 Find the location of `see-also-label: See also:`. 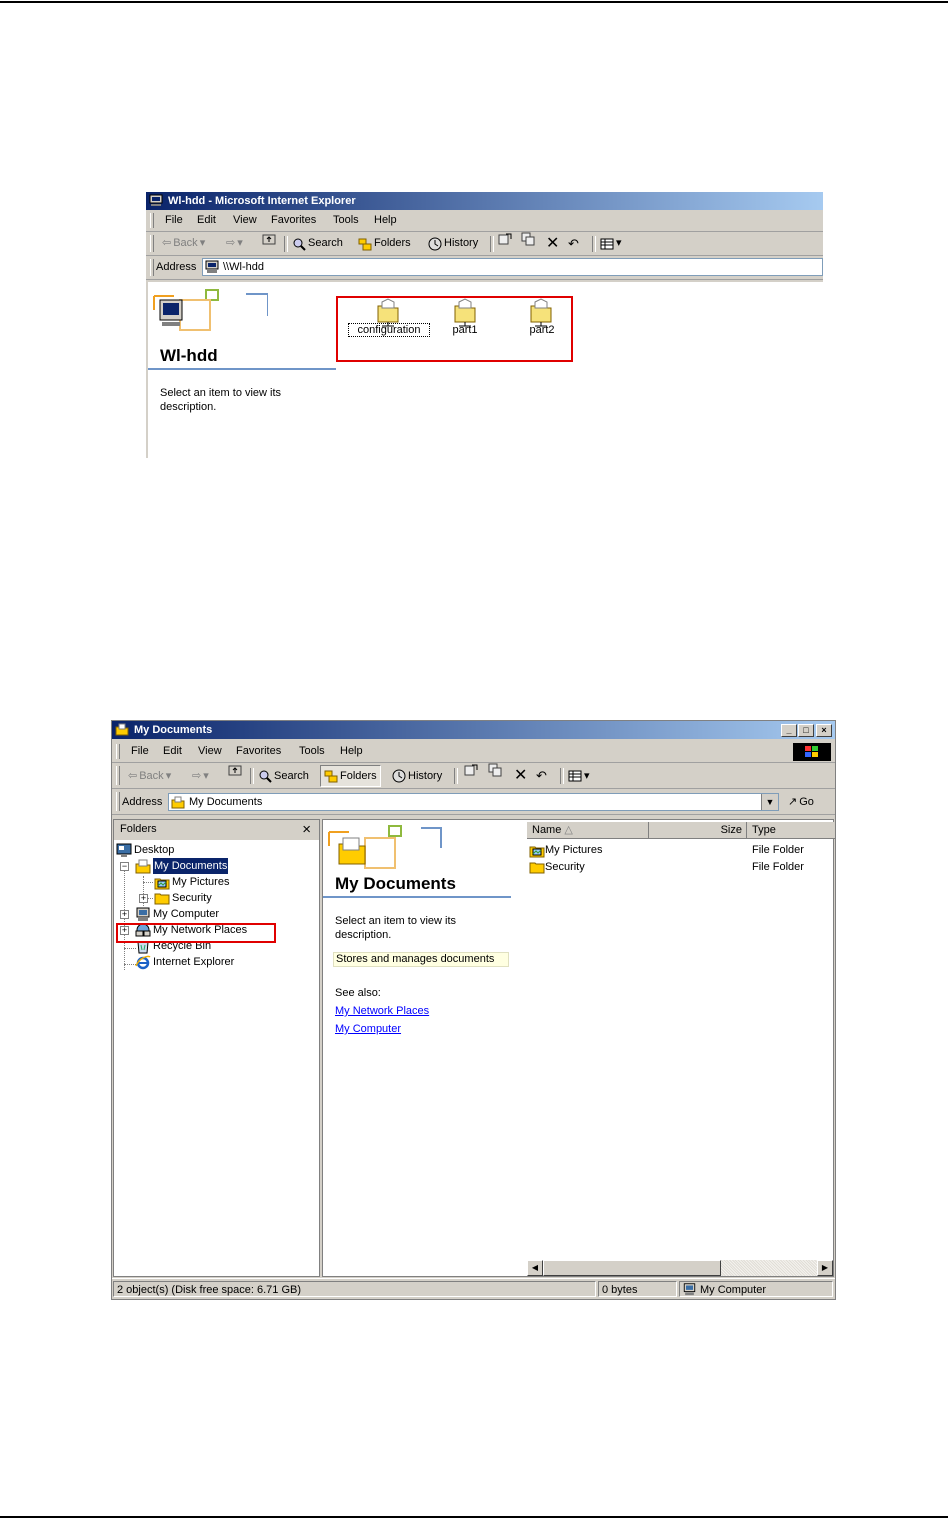

see-also-label: See also: is located at coordinates (358, 993).